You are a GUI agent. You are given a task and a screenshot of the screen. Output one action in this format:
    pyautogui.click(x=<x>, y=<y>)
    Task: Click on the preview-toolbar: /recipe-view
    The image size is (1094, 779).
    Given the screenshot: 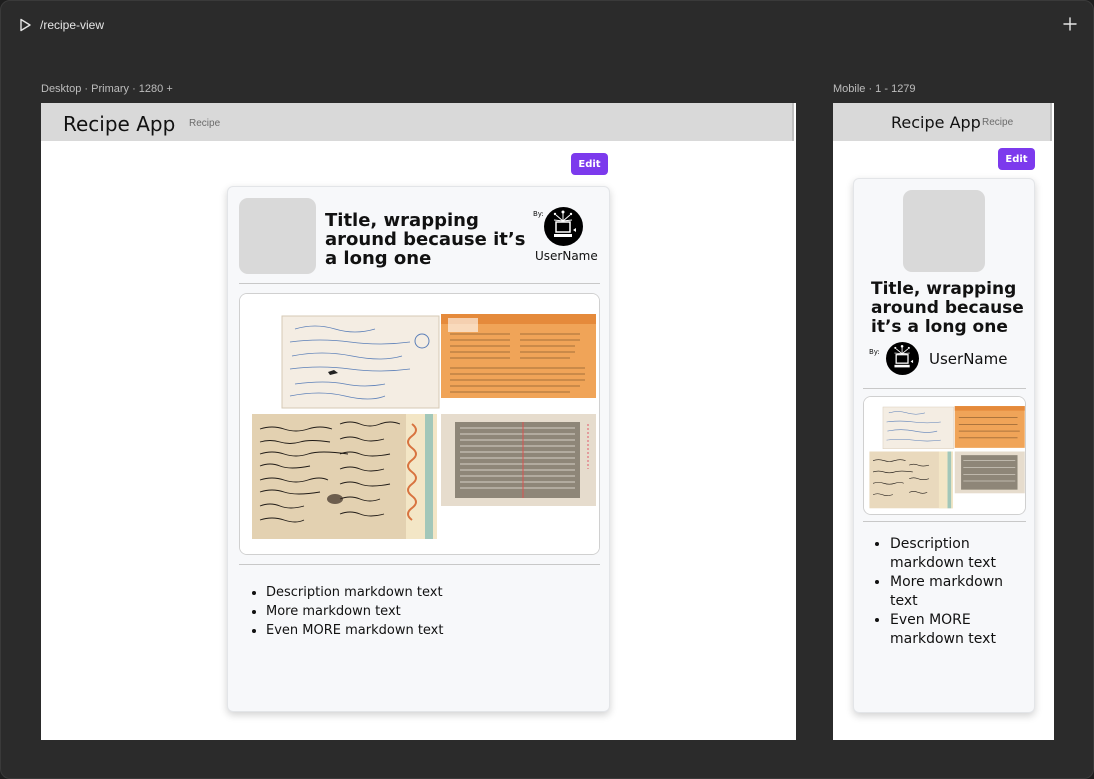 What is the action you would take?
    pyautogui.click(x=547, y=25)
    